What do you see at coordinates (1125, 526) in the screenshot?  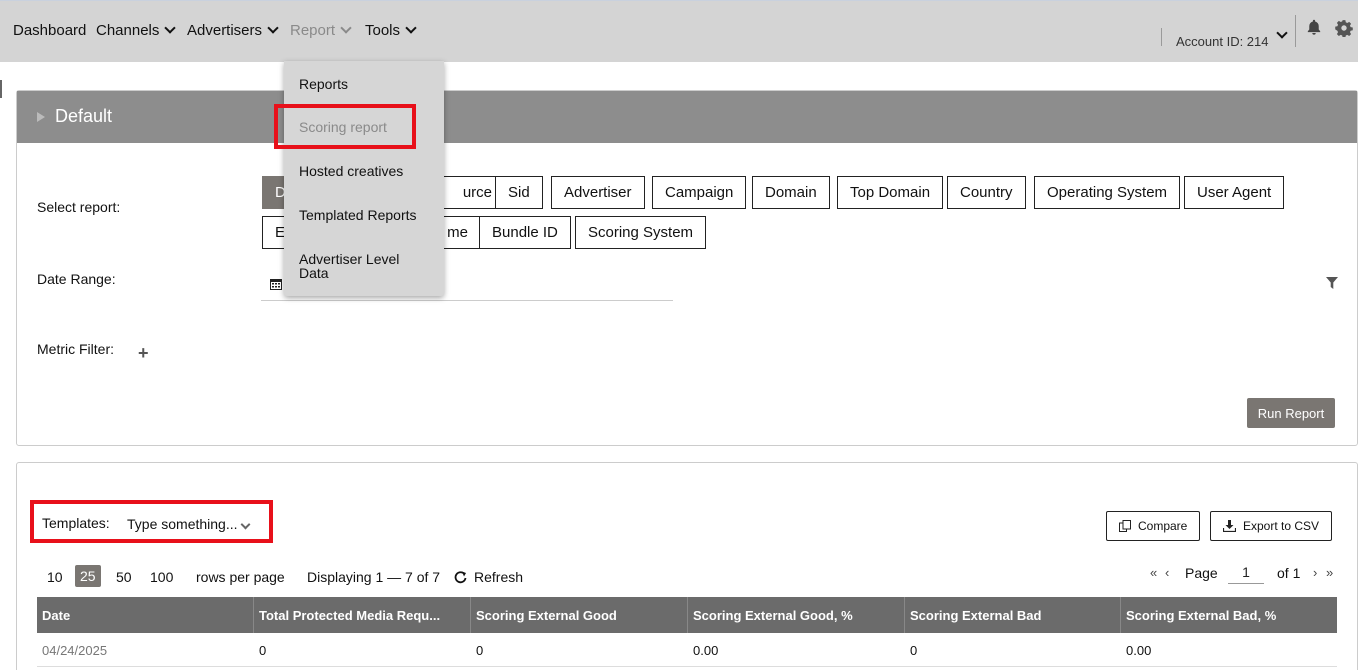 I see `copy-icon` at bounding box center [1125, 526].